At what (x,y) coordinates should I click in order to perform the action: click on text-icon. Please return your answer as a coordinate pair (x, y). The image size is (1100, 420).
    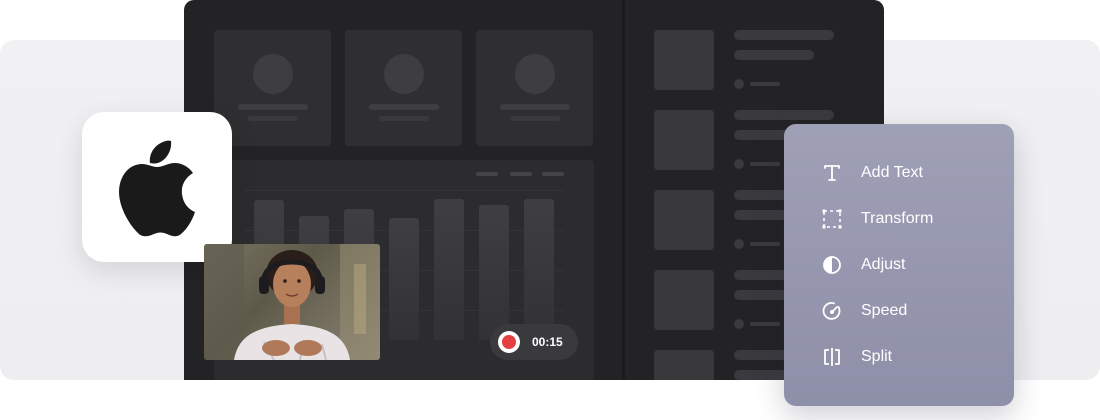
    Looking at the image, I should click on (832, 173).